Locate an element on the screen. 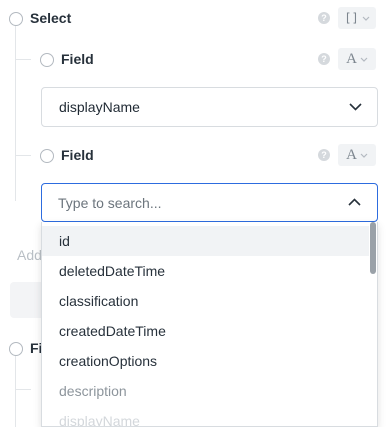  field-1-label: Field is located at coordinates (77, 59).